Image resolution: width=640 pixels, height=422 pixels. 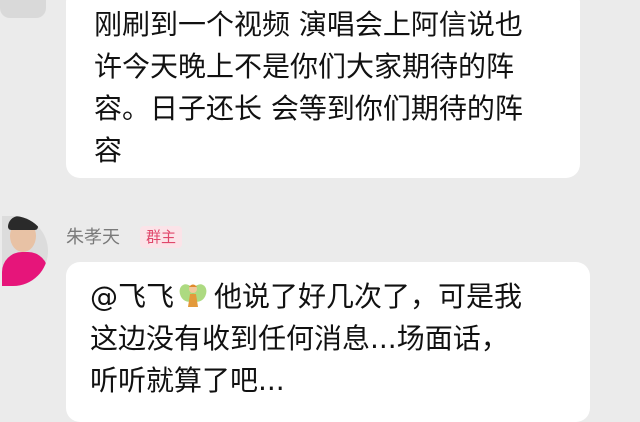 I want to click on message-text-line: 许今天晚上不是你们大家期待的阵, so click(x=304, y=66).